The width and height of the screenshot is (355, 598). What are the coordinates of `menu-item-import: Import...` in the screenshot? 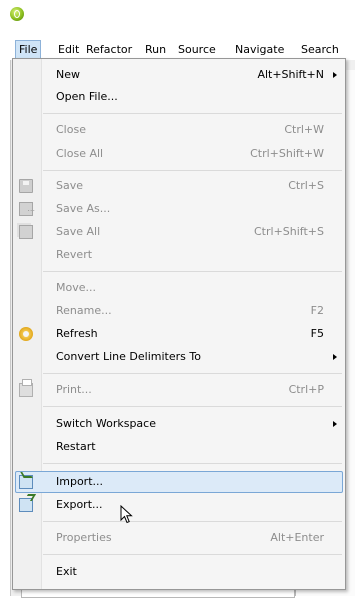 It's located at (179, 482).